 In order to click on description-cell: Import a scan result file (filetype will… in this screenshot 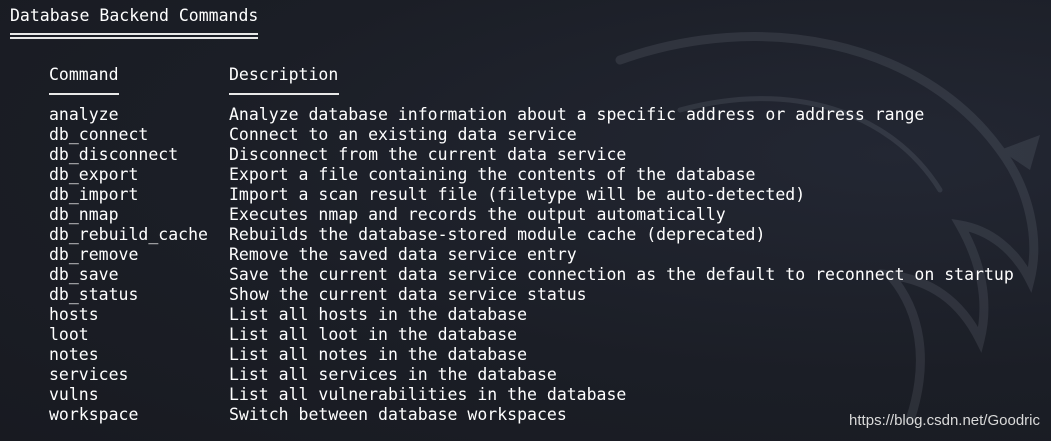, I will do `click(517, 194)`.